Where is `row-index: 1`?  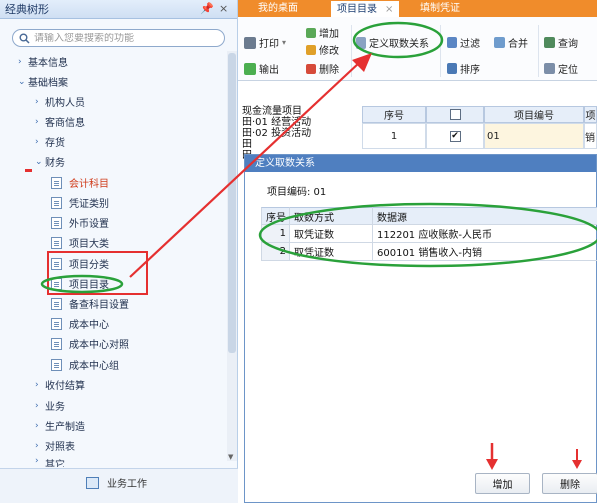
row-index: 1 is located at coordinates (275, 234).